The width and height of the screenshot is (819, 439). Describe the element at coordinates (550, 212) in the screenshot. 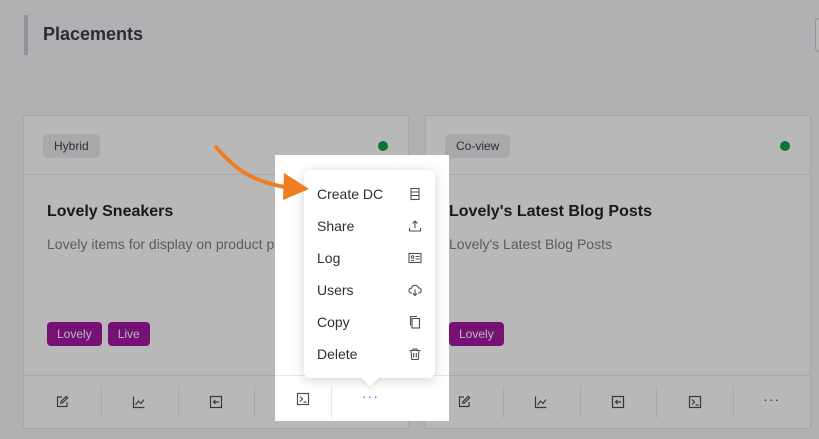

I see `card-title: Lovely's Latest Blog Posts` at that location.